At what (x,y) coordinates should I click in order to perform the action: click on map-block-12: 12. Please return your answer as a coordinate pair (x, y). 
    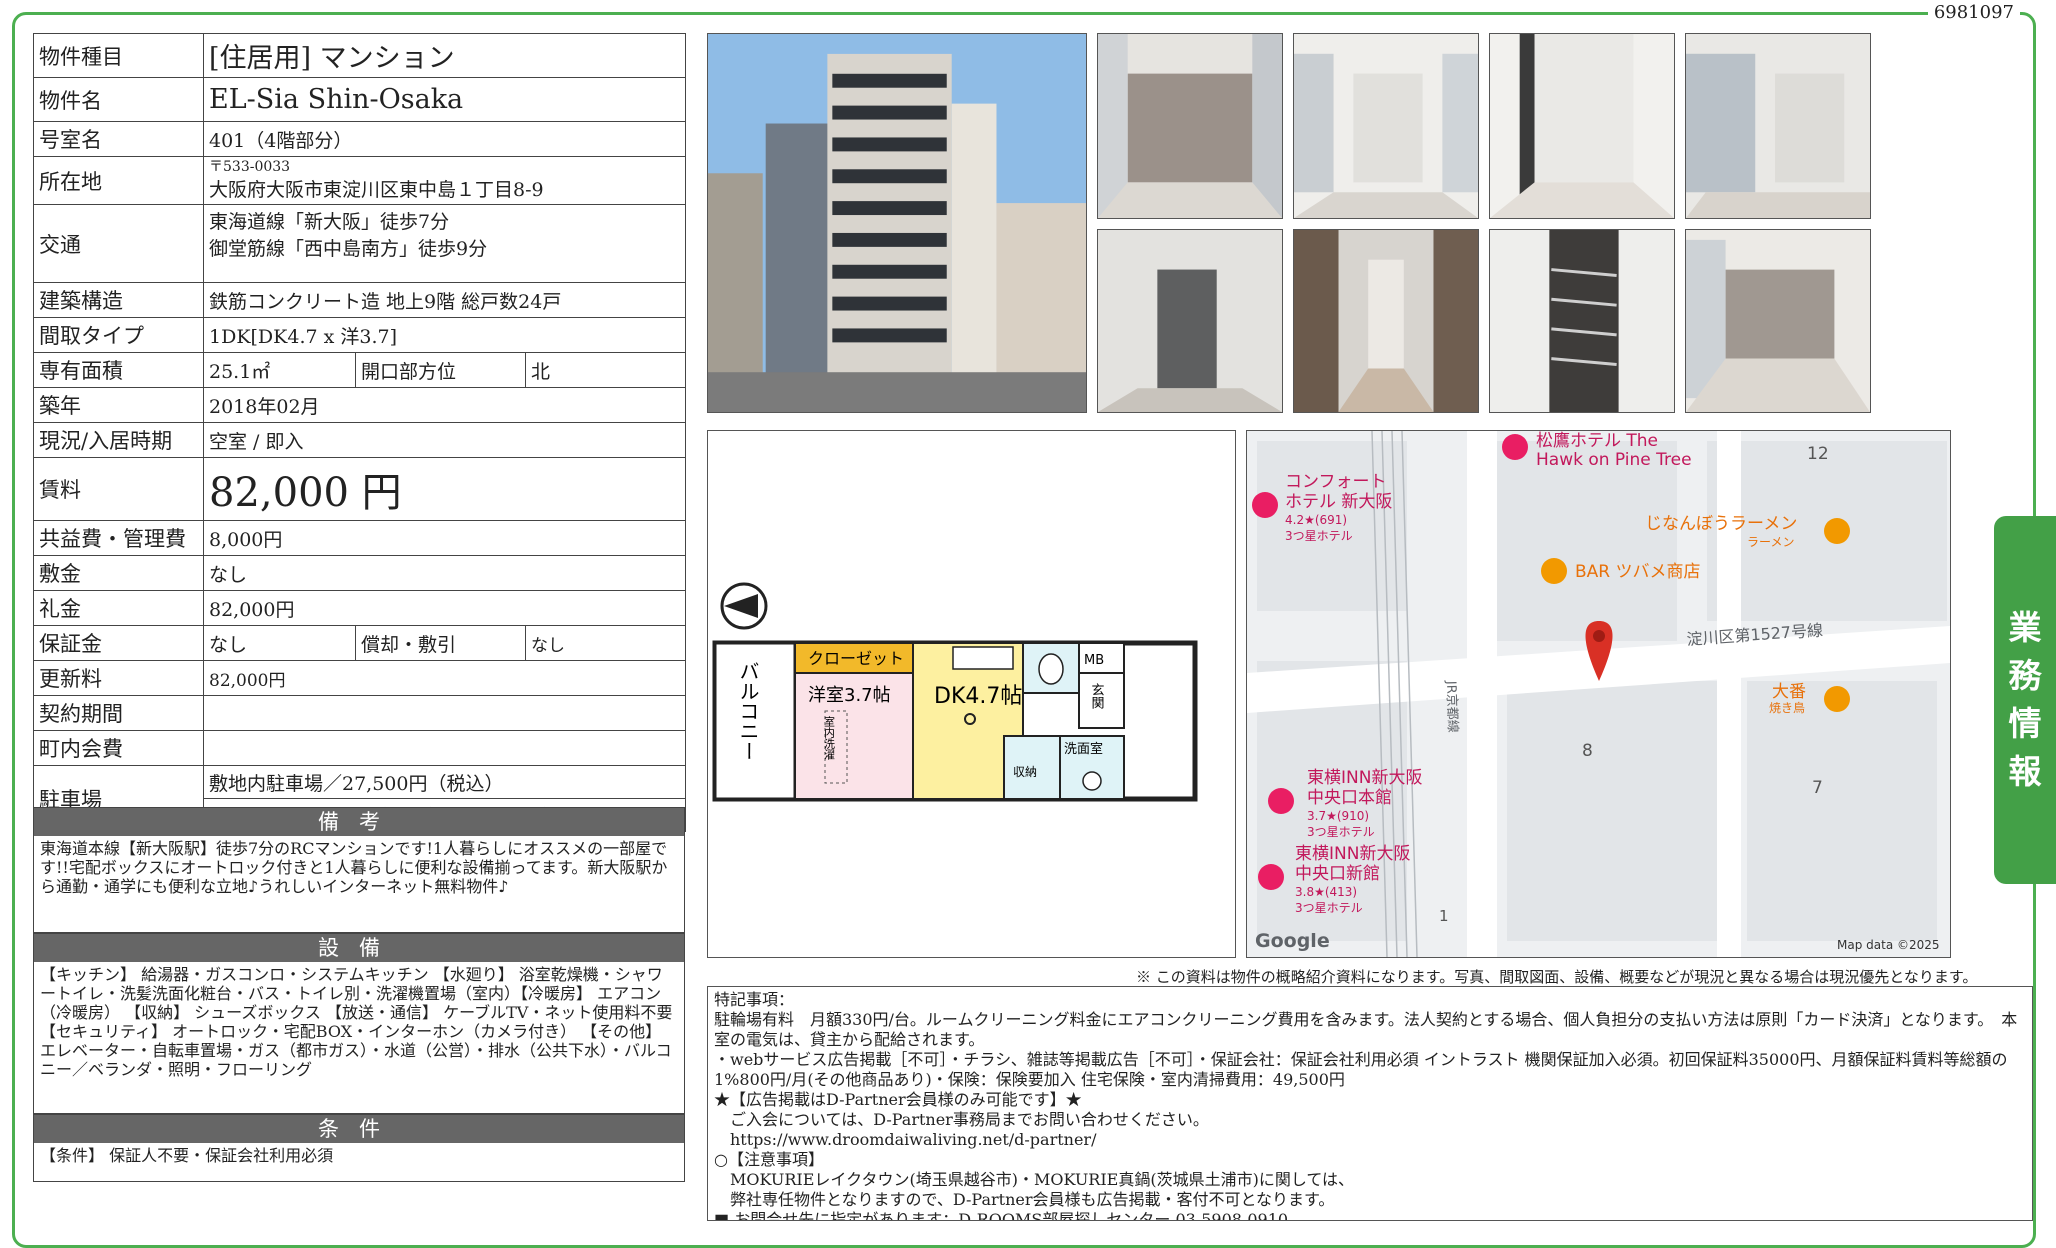
    Looking at the image, I should click on (1818, 454).